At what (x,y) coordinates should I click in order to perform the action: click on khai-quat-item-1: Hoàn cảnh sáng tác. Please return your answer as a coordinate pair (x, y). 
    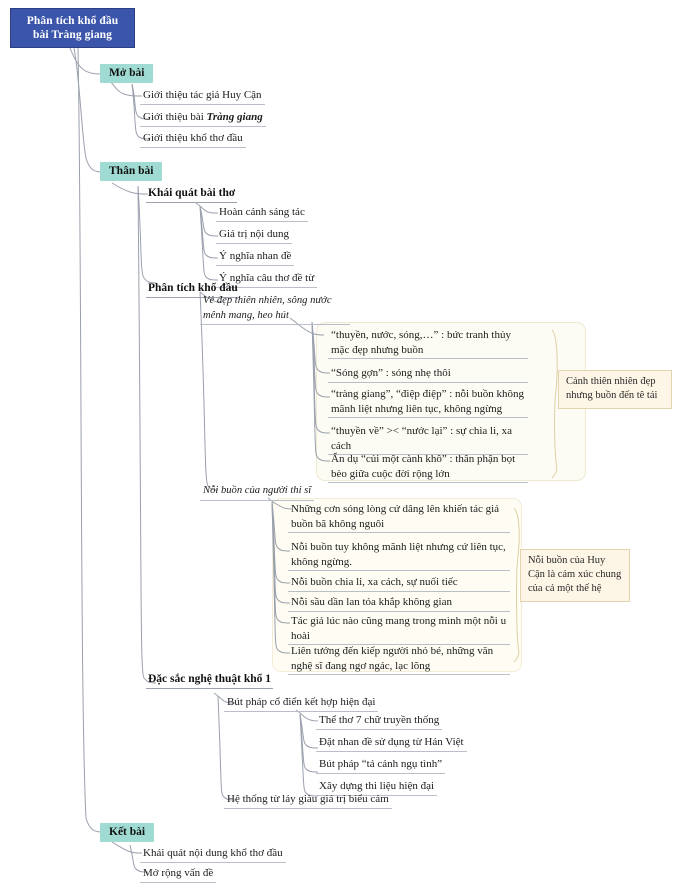
    Looking at the image, I should click on (262, 213).